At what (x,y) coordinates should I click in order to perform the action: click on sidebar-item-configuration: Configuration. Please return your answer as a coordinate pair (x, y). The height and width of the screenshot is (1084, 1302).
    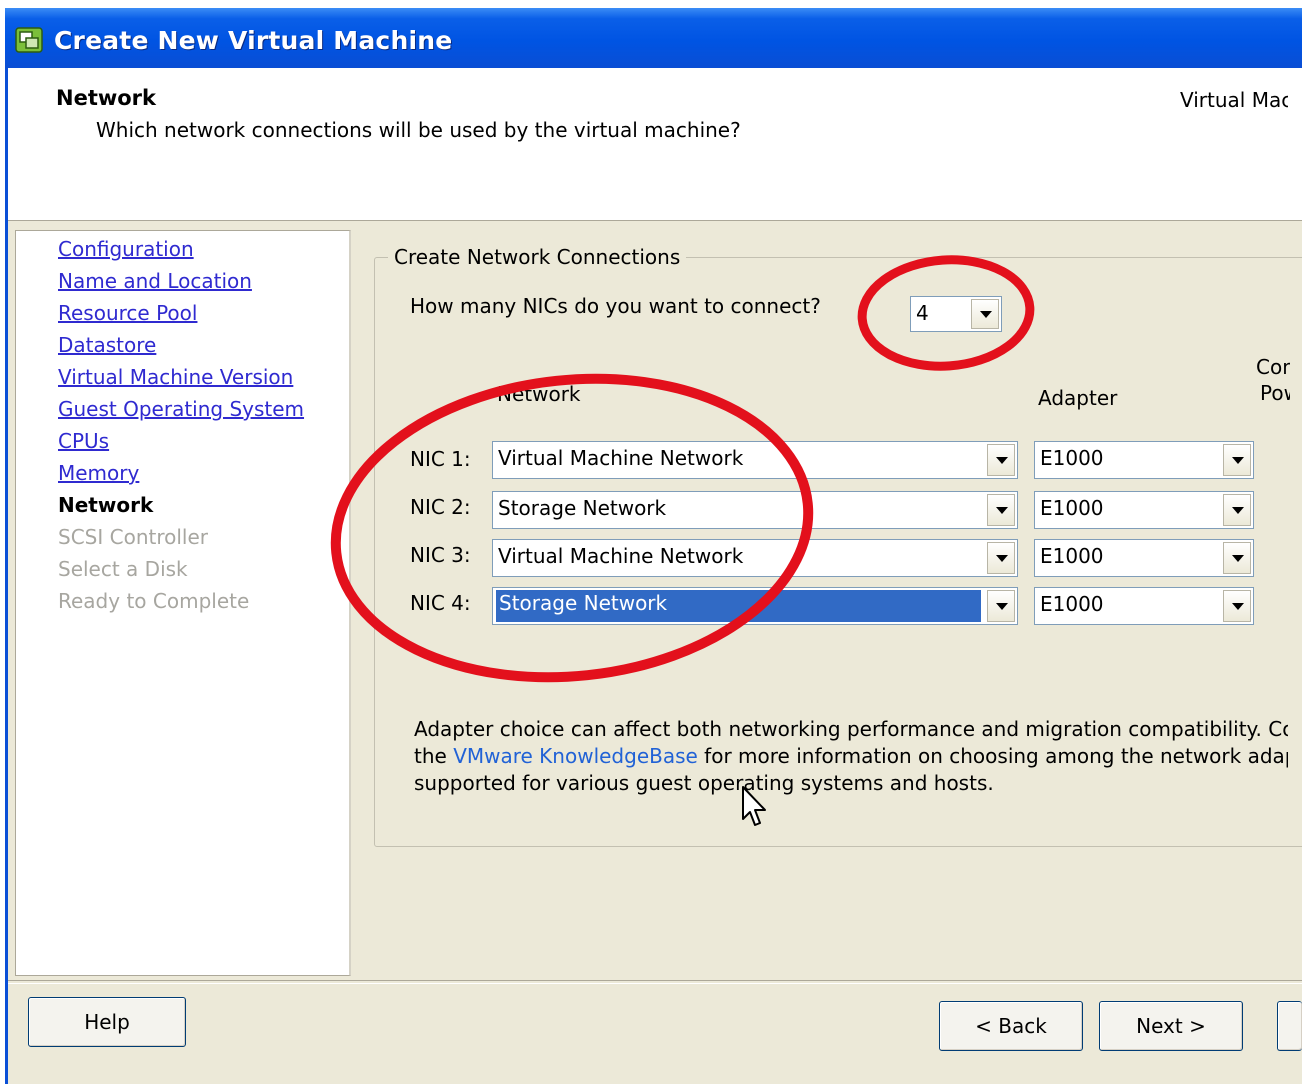
    Looking at the image, I should click on (126, 249).